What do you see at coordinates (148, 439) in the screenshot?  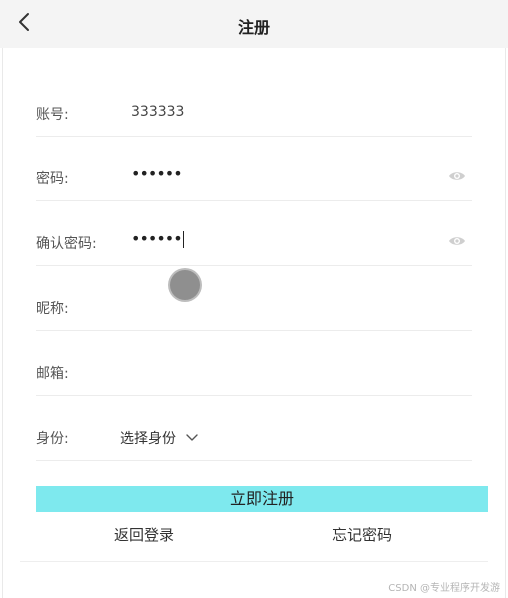 I see `identity-selected-value: 选择身份` at bounding box center [148, 439].